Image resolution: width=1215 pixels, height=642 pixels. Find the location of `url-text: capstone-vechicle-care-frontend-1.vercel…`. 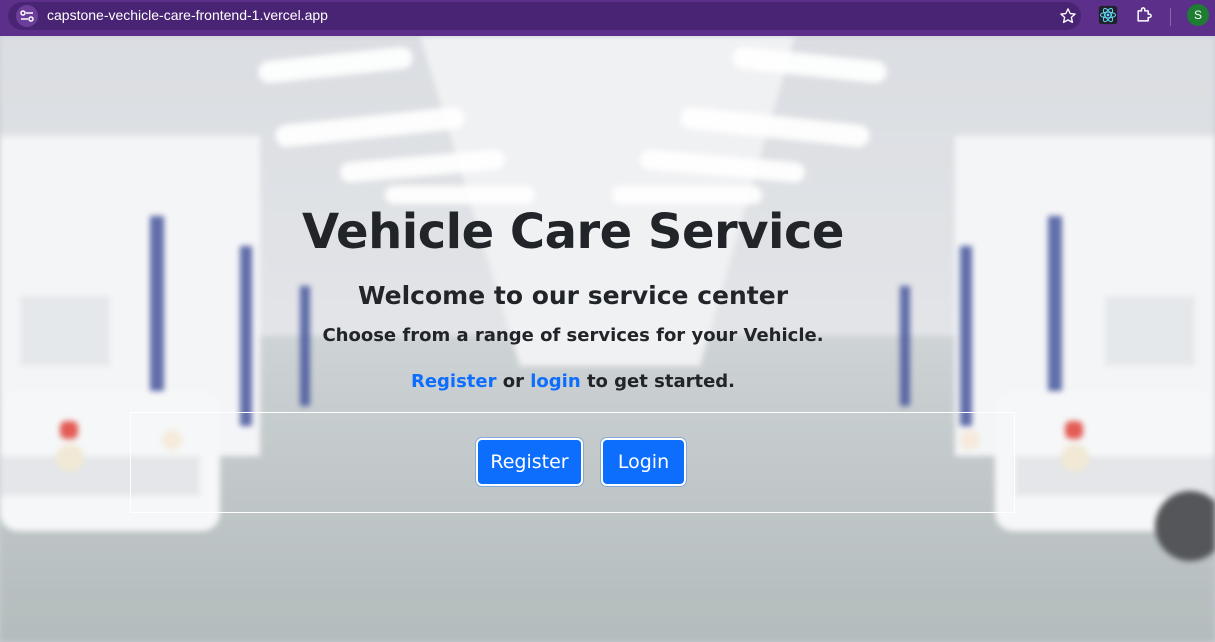

url-text: capstone-vechicle-care-frontend-1.vercel… is located at coordinates (187, 15).